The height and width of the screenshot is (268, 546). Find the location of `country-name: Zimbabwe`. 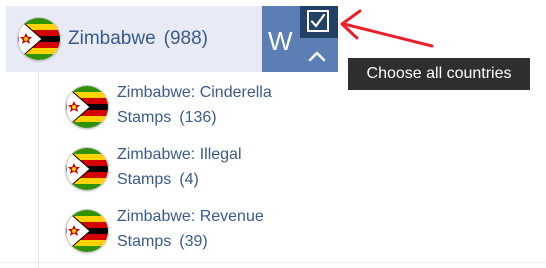

country-name: Zimbabwe is located at coordinates (112, 38).